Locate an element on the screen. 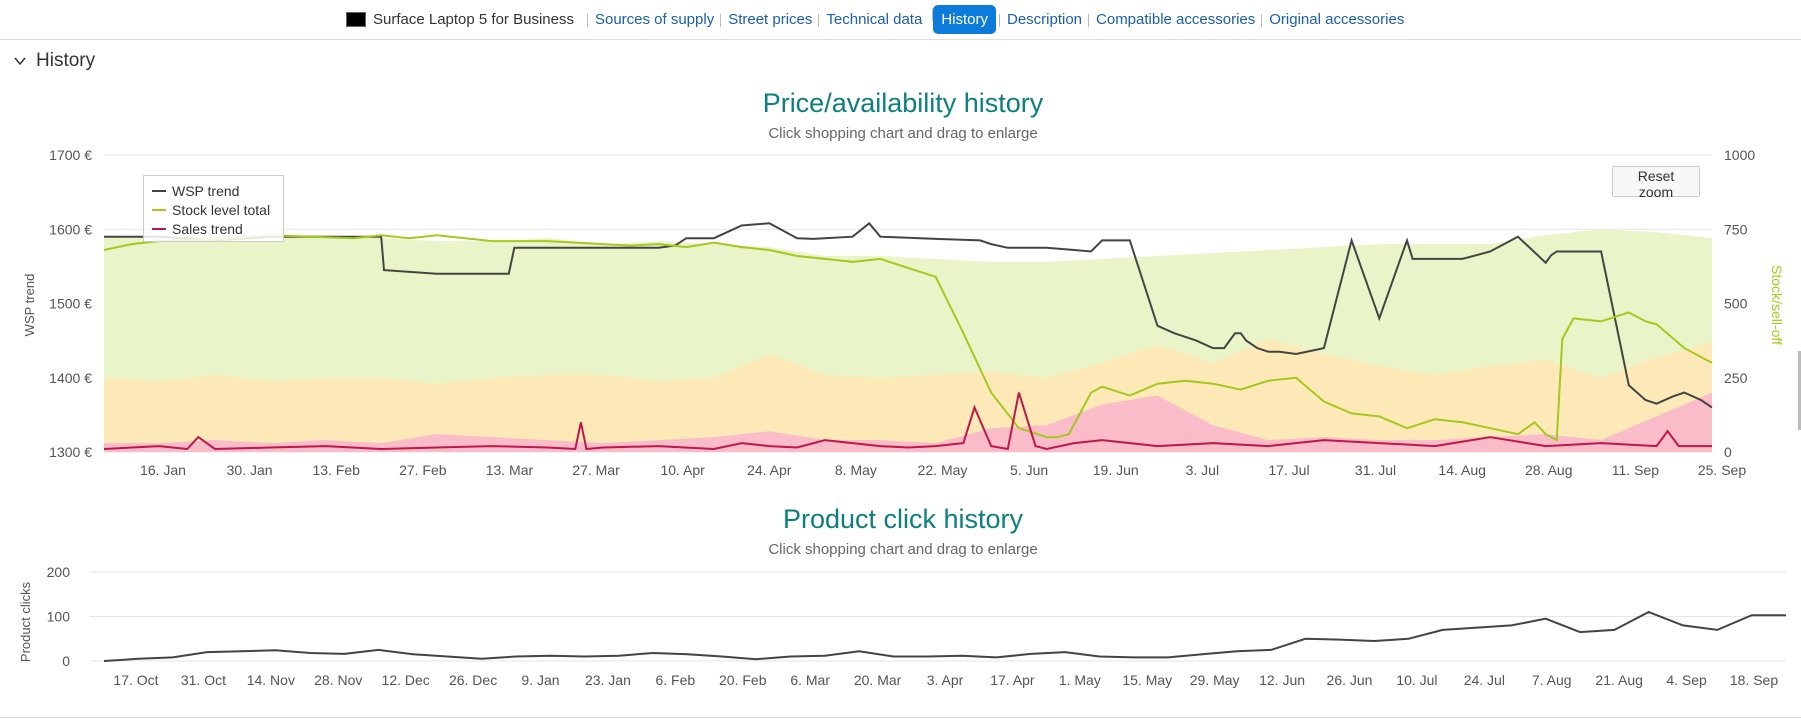  x-tick-label: 13. Mar is located at coordinates (510, 470).